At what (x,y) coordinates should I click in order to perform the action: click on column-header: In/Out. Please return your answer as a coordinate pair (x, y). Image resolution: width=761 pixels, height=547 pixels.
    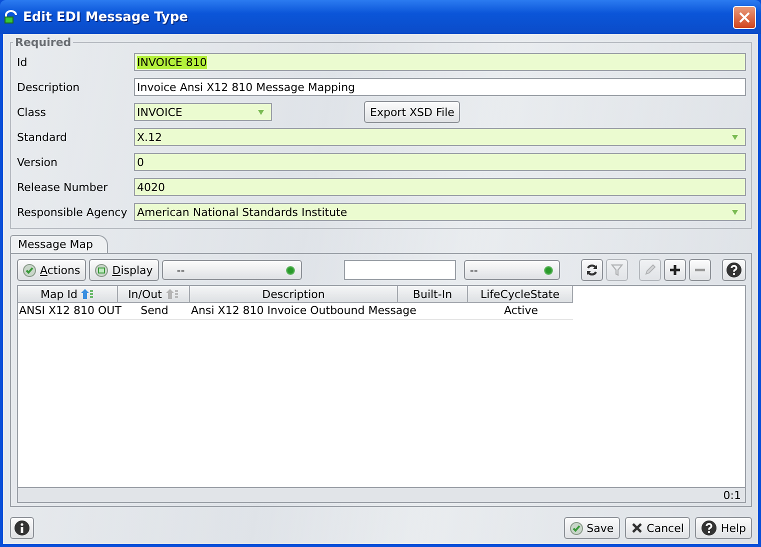
    Looking at the image, I should click on (154, 294).